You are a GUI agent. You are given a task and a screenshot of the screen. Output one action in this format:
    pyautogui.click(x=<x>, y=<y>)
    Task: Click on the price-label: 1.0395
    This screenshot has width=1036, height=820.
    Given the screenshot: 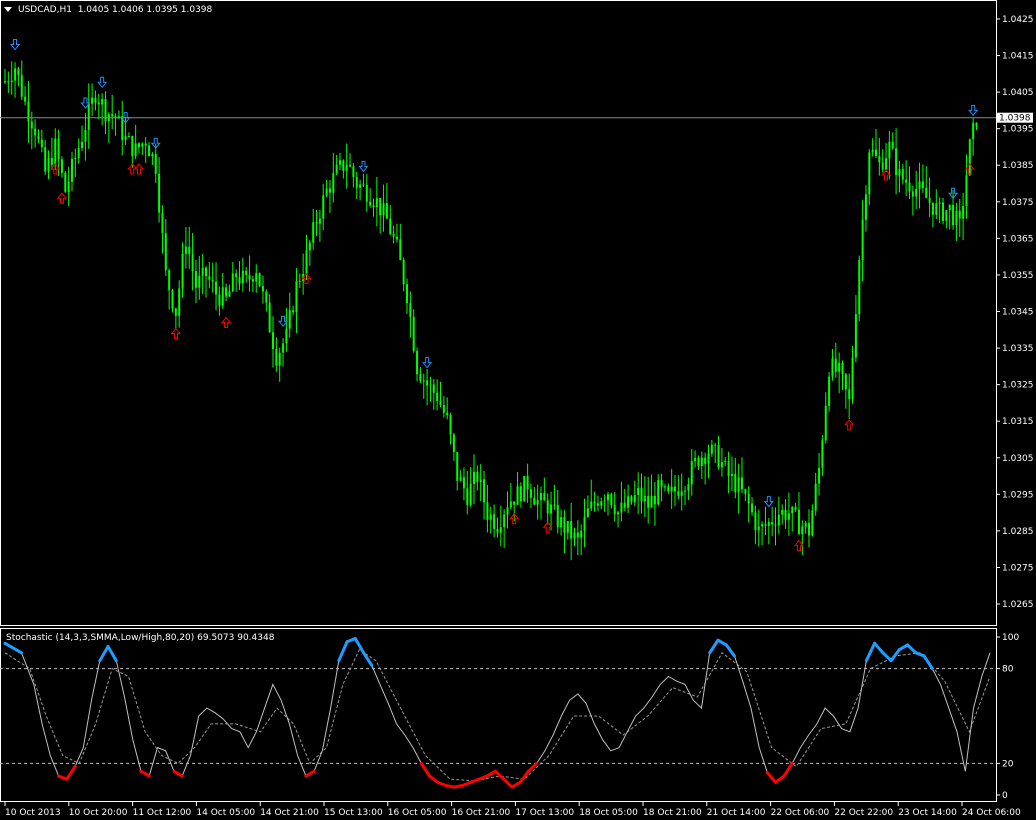 What is the action you would take?
    pyautogui.click(x=1018, y=130)
    